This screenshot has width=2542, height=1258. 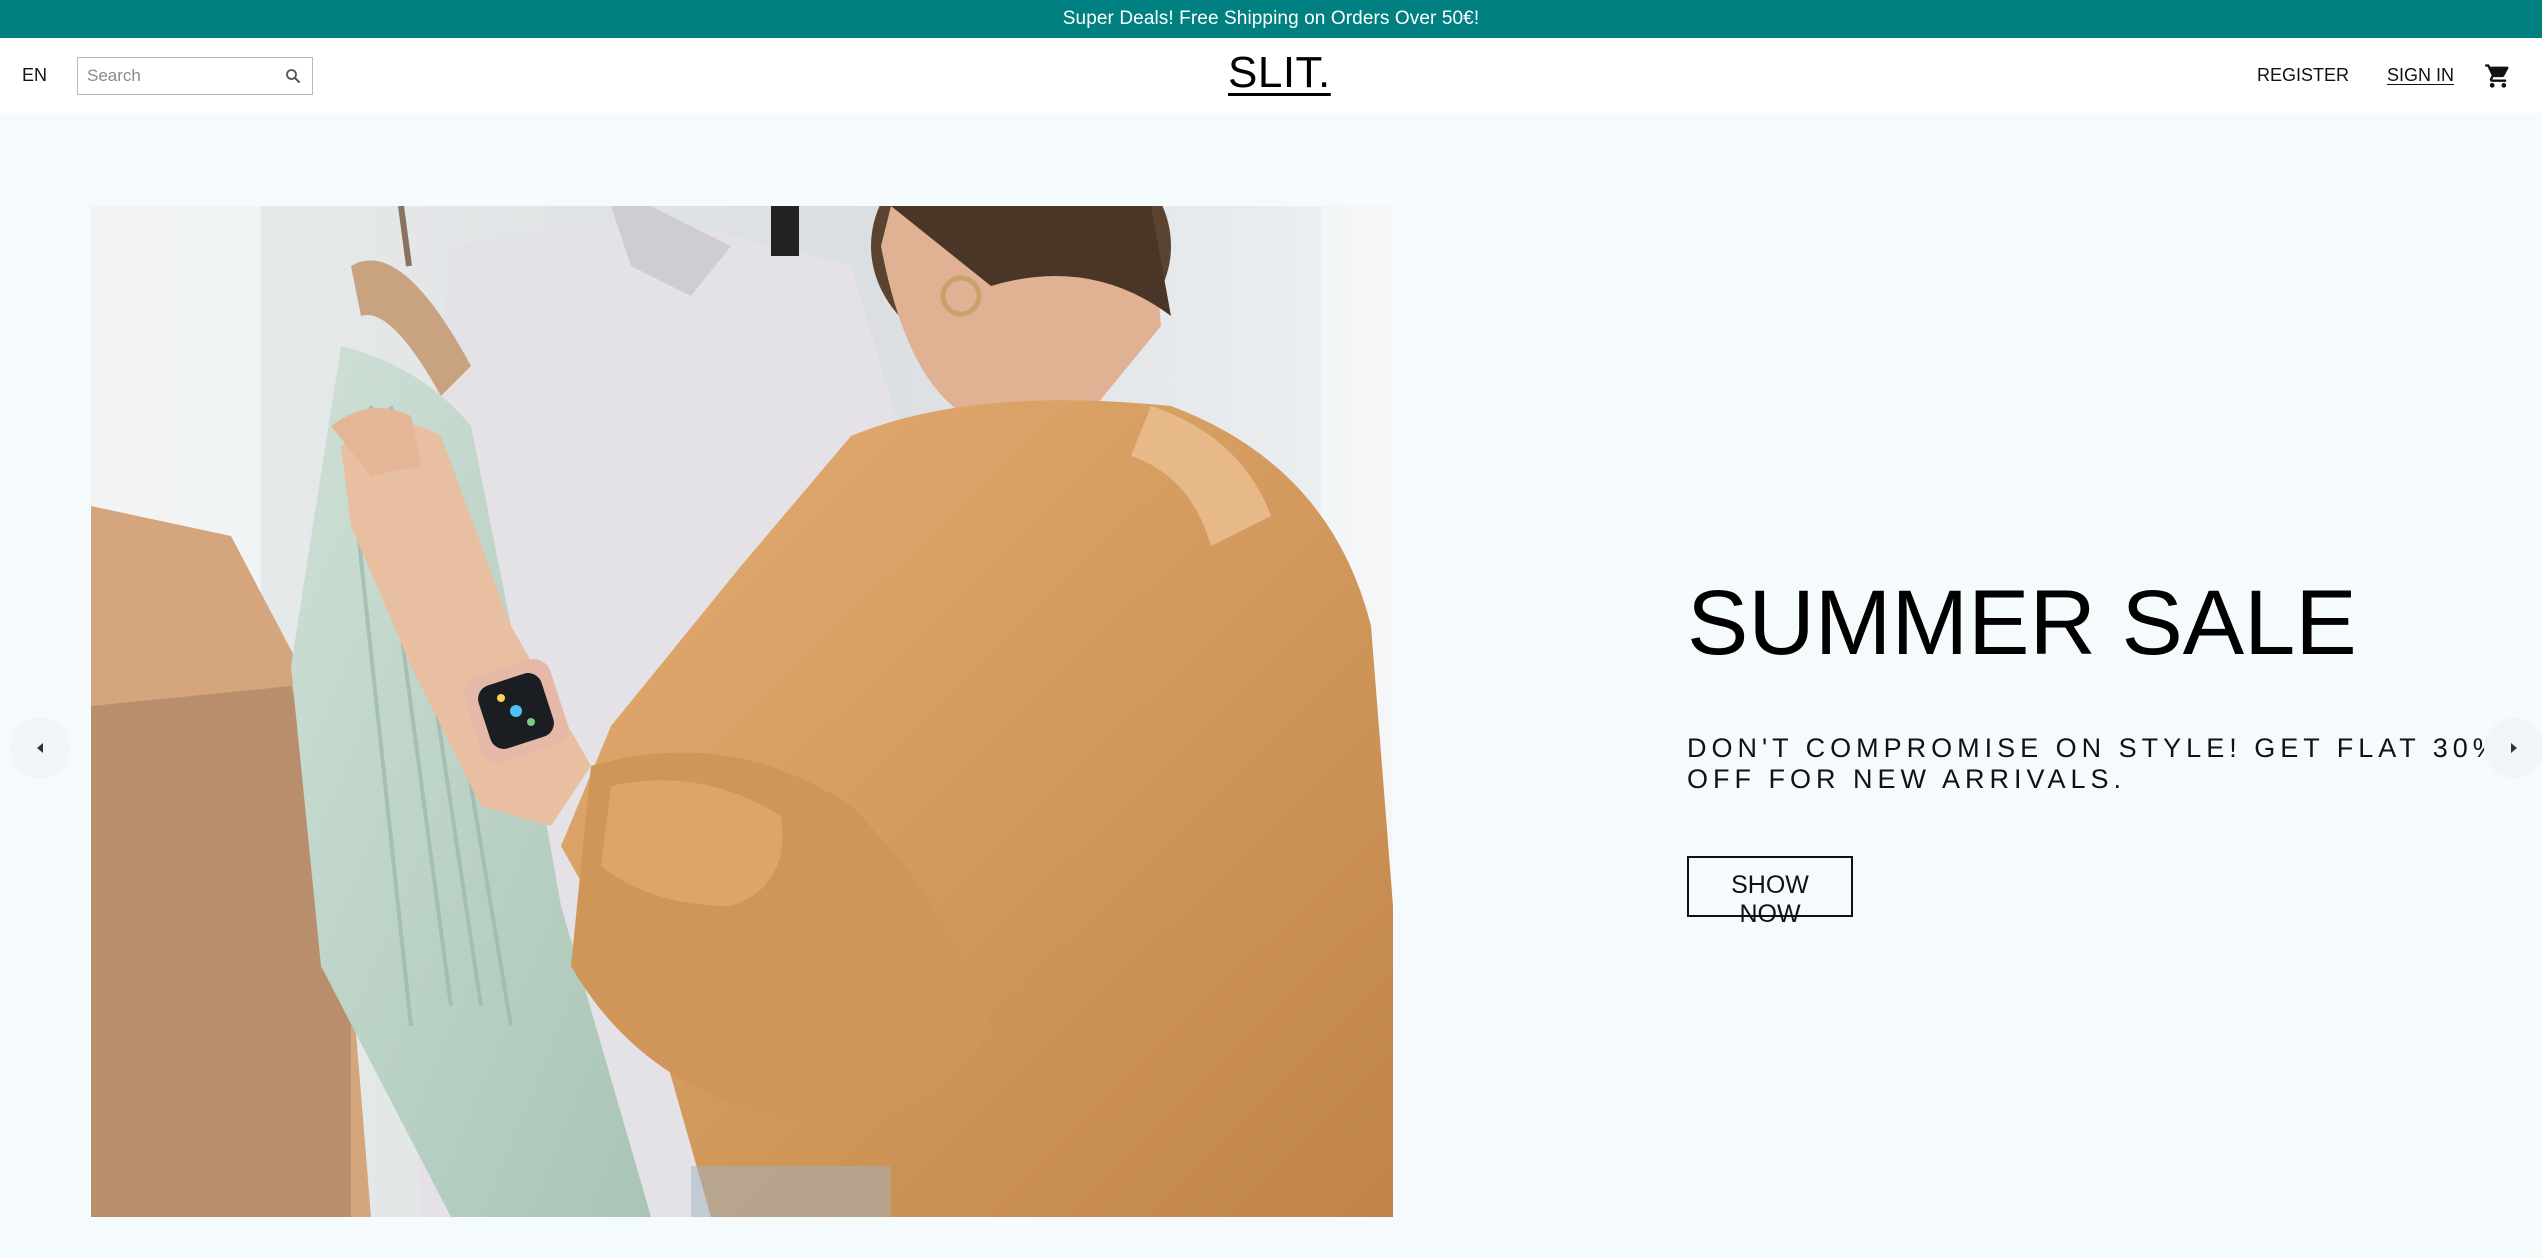 I want to click on sign-in-link: SIGN IN, so click(x=2420, y=75).